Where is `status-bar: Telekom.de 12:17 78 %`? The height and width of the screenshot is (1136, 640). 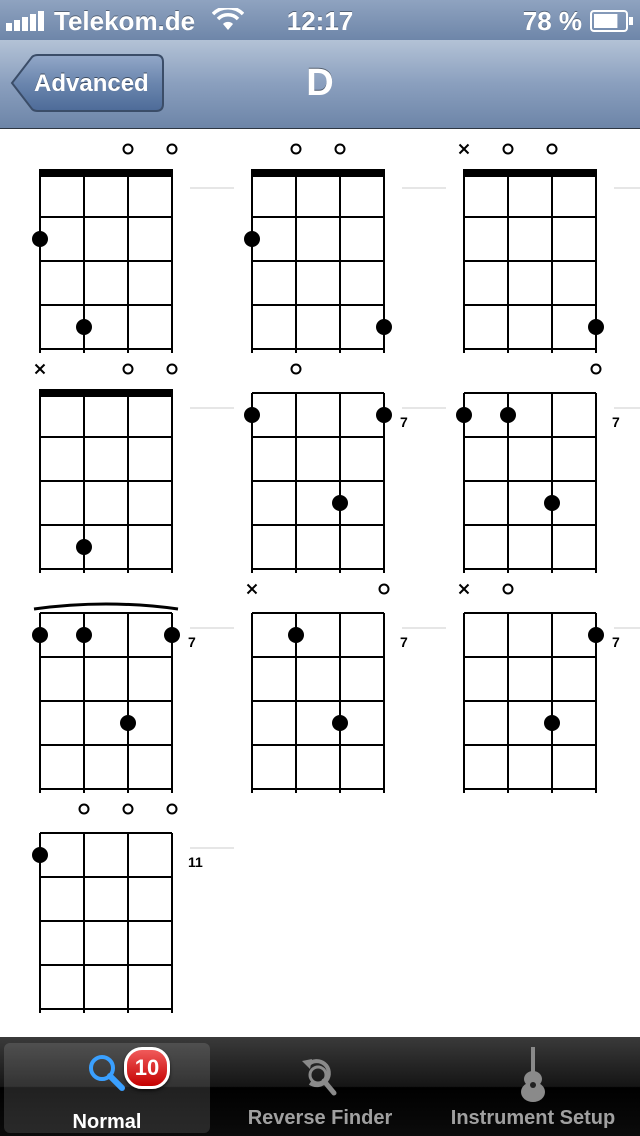 status-bar: Telekom.de 12:17 78 % is located at coordinates (320, 20).